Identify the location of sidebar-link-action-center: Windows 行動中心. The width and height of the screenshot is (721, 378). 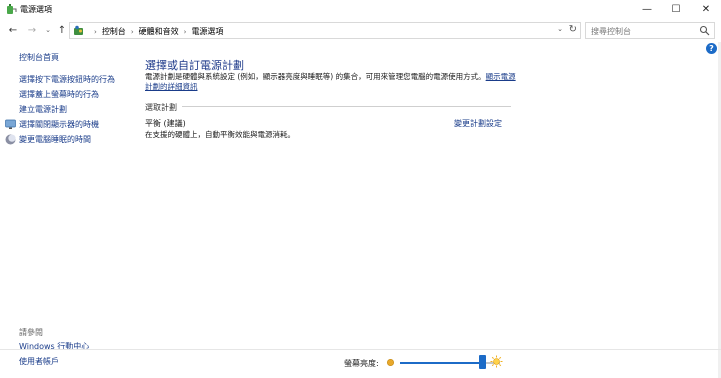
(54, 346).